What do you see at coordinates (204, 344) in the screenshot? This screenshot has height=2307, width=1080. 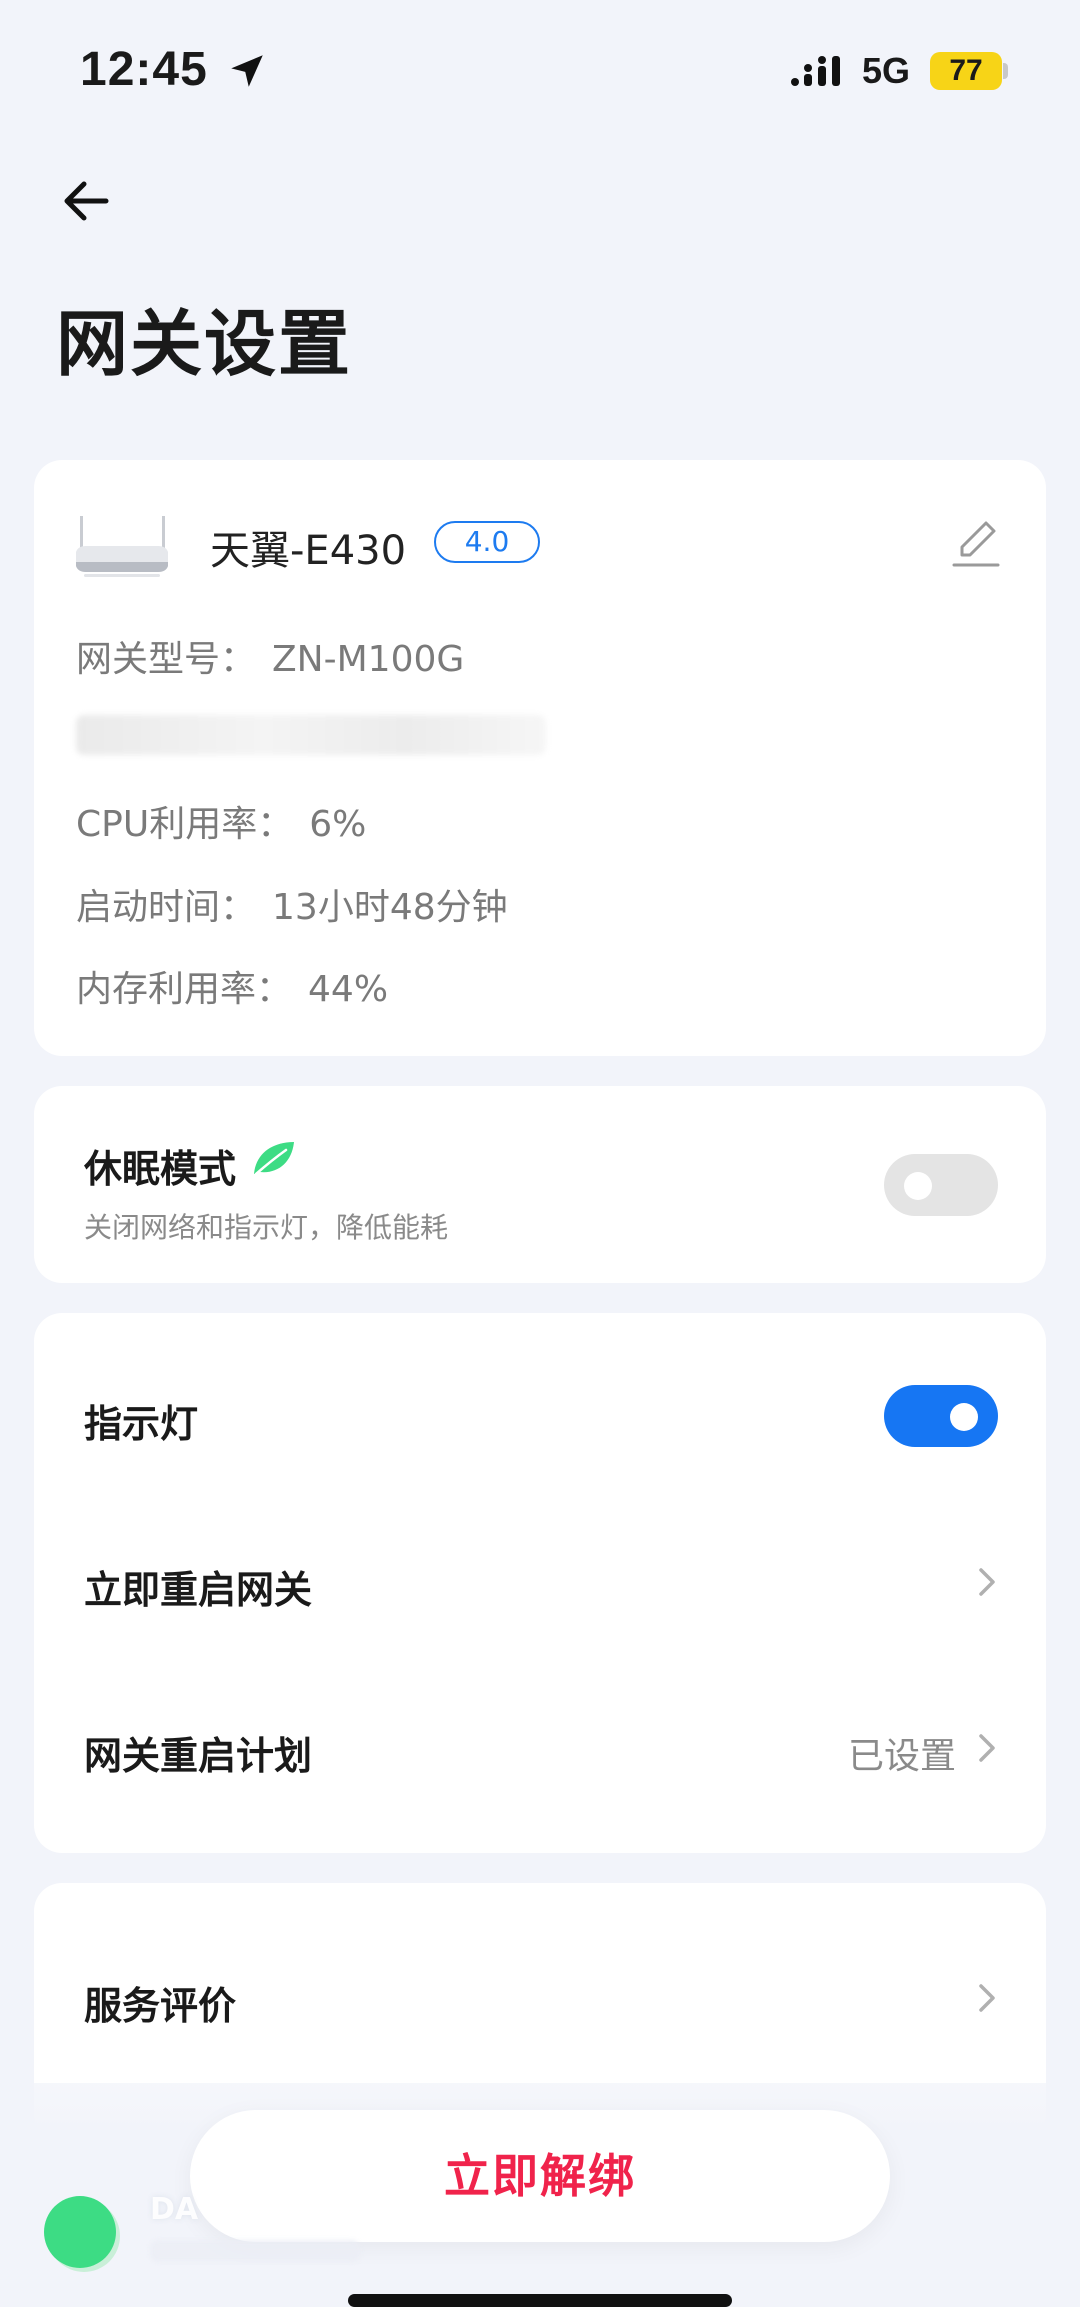 I see `page-title: 网关设置` at bounding box center [204, 344].